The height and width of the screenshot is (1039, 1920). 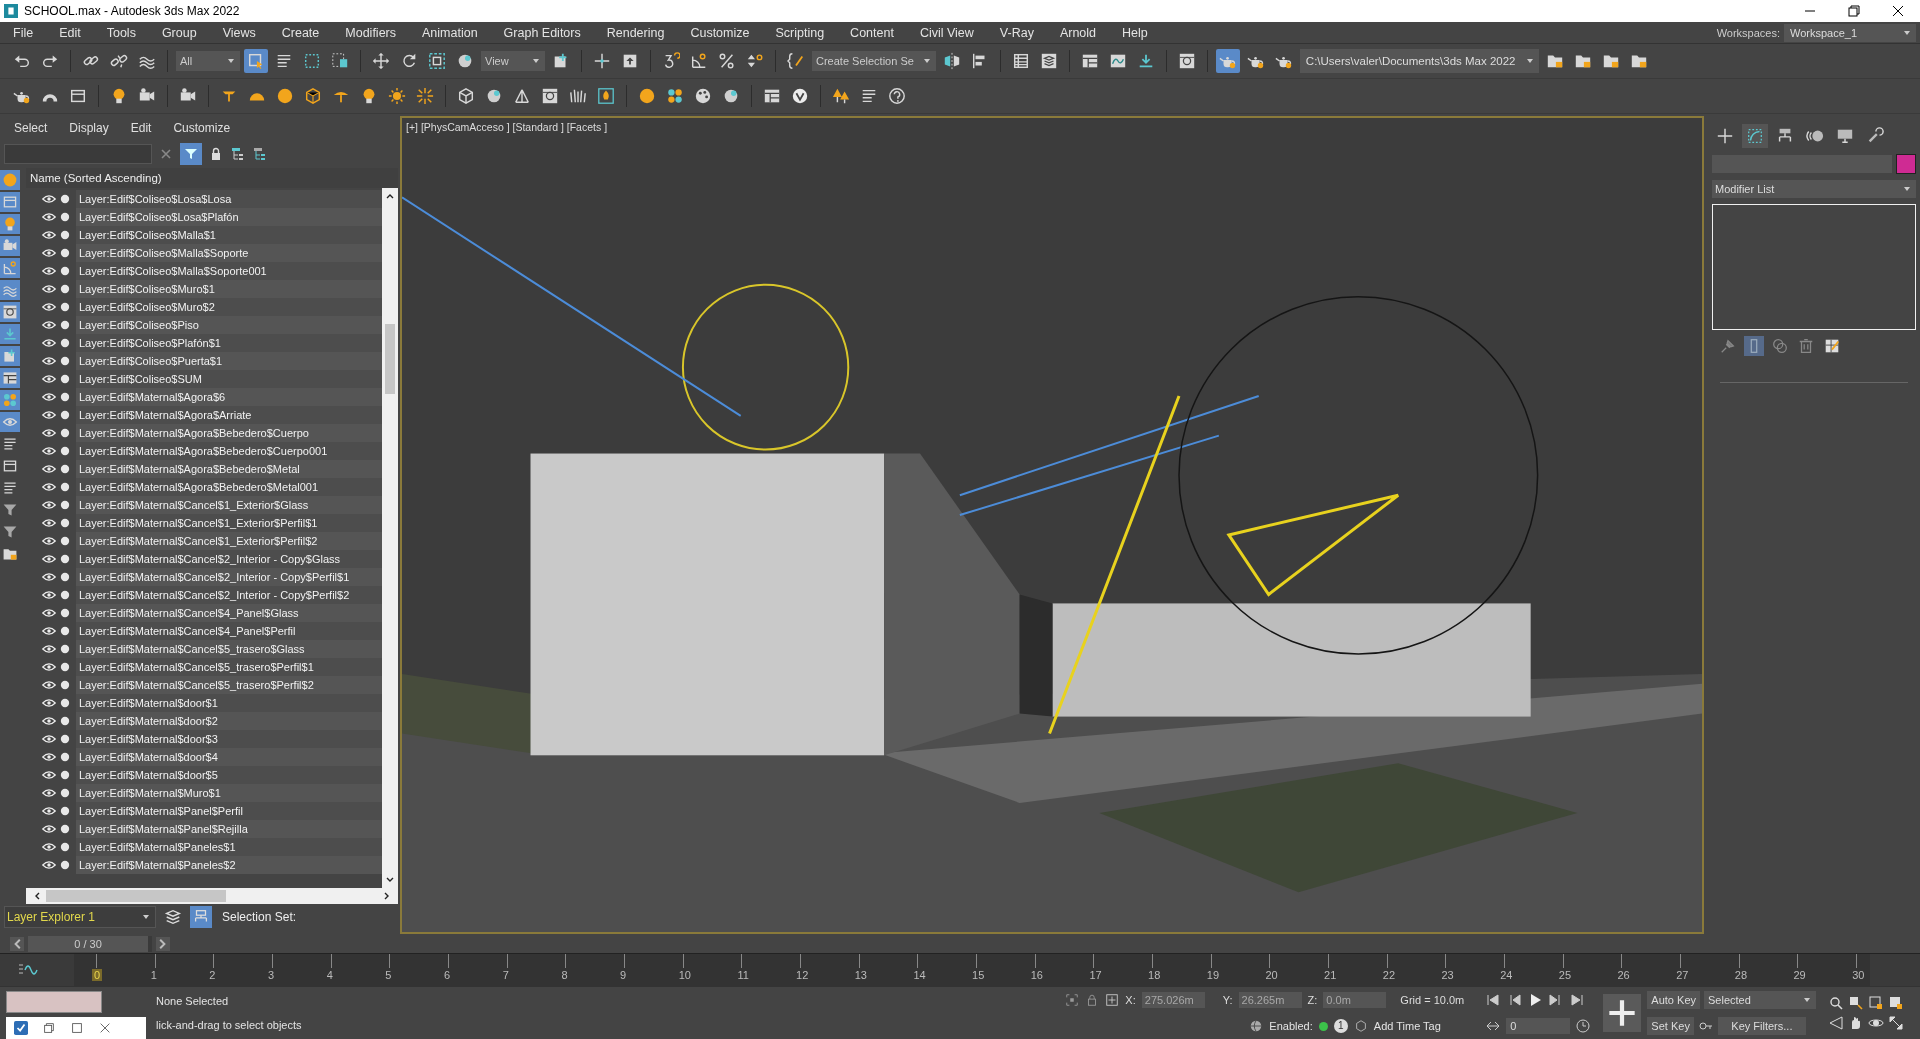 What do you see at coordinates (872, 32) in the screenshot?
I see `menu-item: Content` at bounding box center [872, 32].